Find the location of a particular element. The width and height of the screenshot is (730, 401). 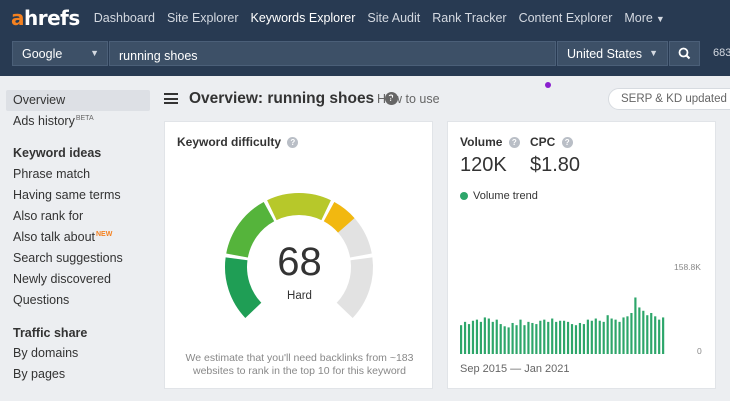

country-select: United States ▼ is located at coordinates (612, 53).